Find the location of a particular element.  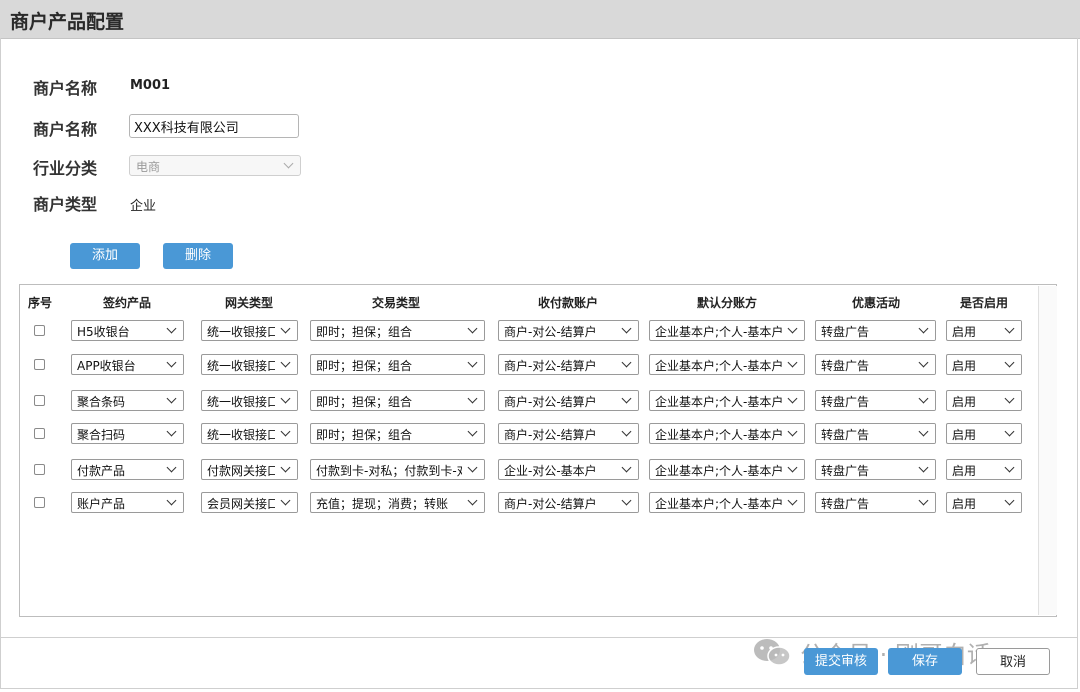

product-select: APP收银台 is located at coordinates (127, 364).